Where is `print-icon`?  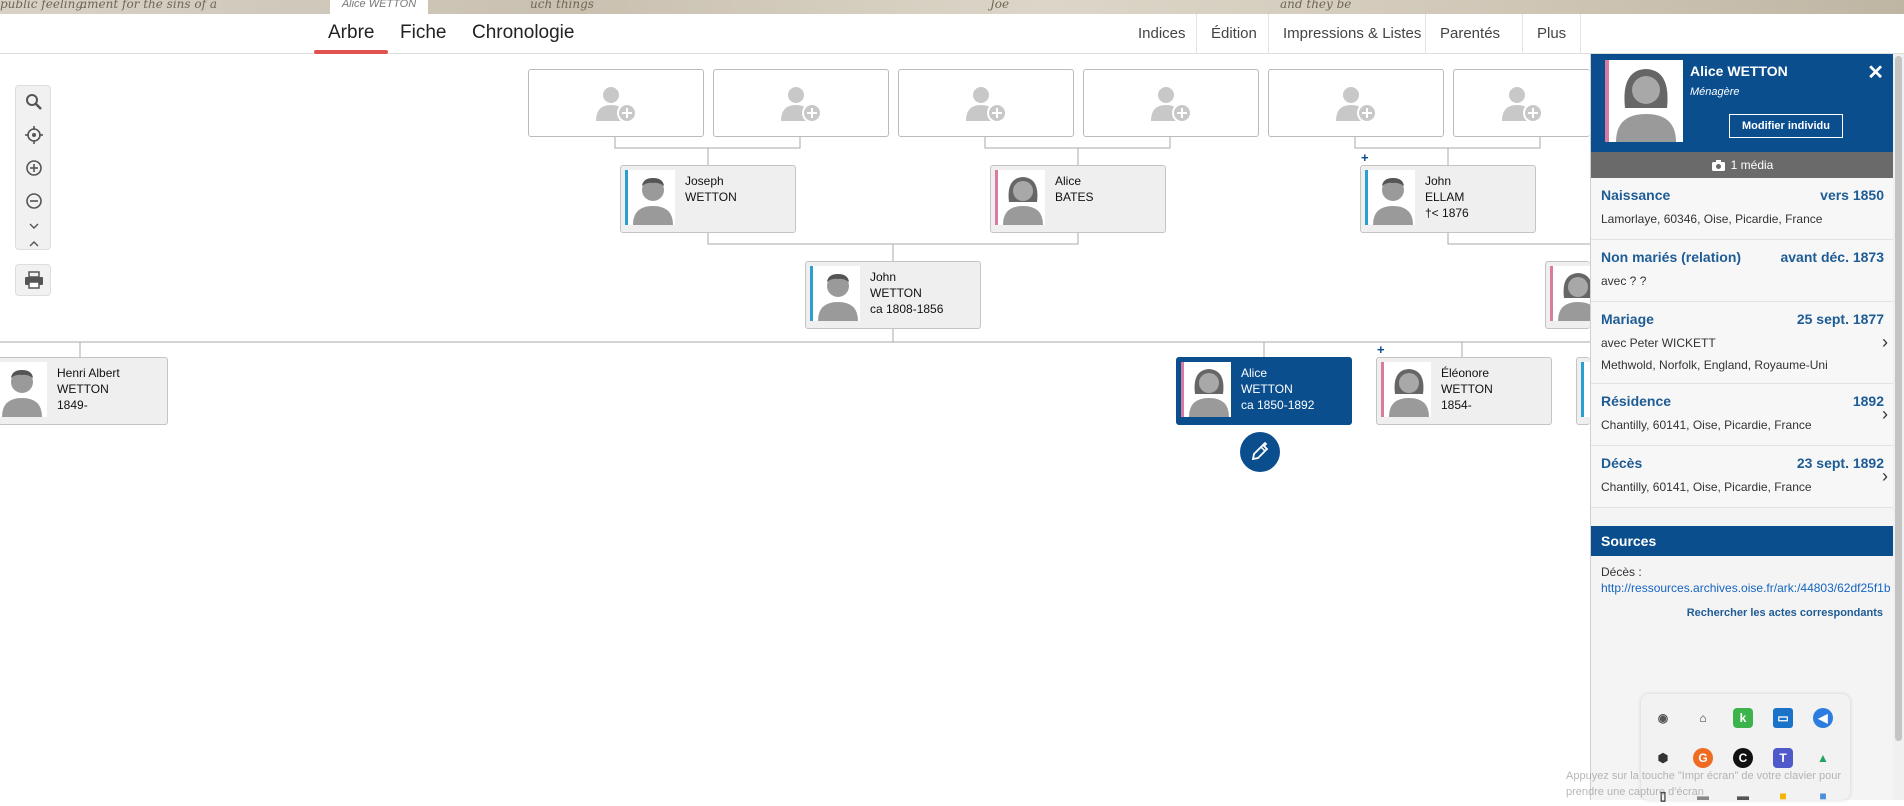
print-icon is located at coordinates (34, 280).